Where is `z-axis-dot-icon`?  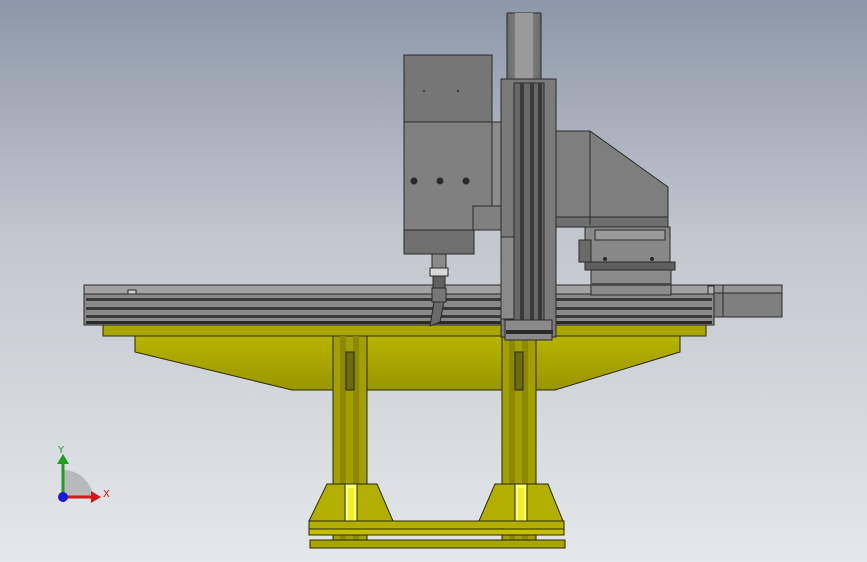 z-axis-dot-icon is located at coordinates (63, 497).